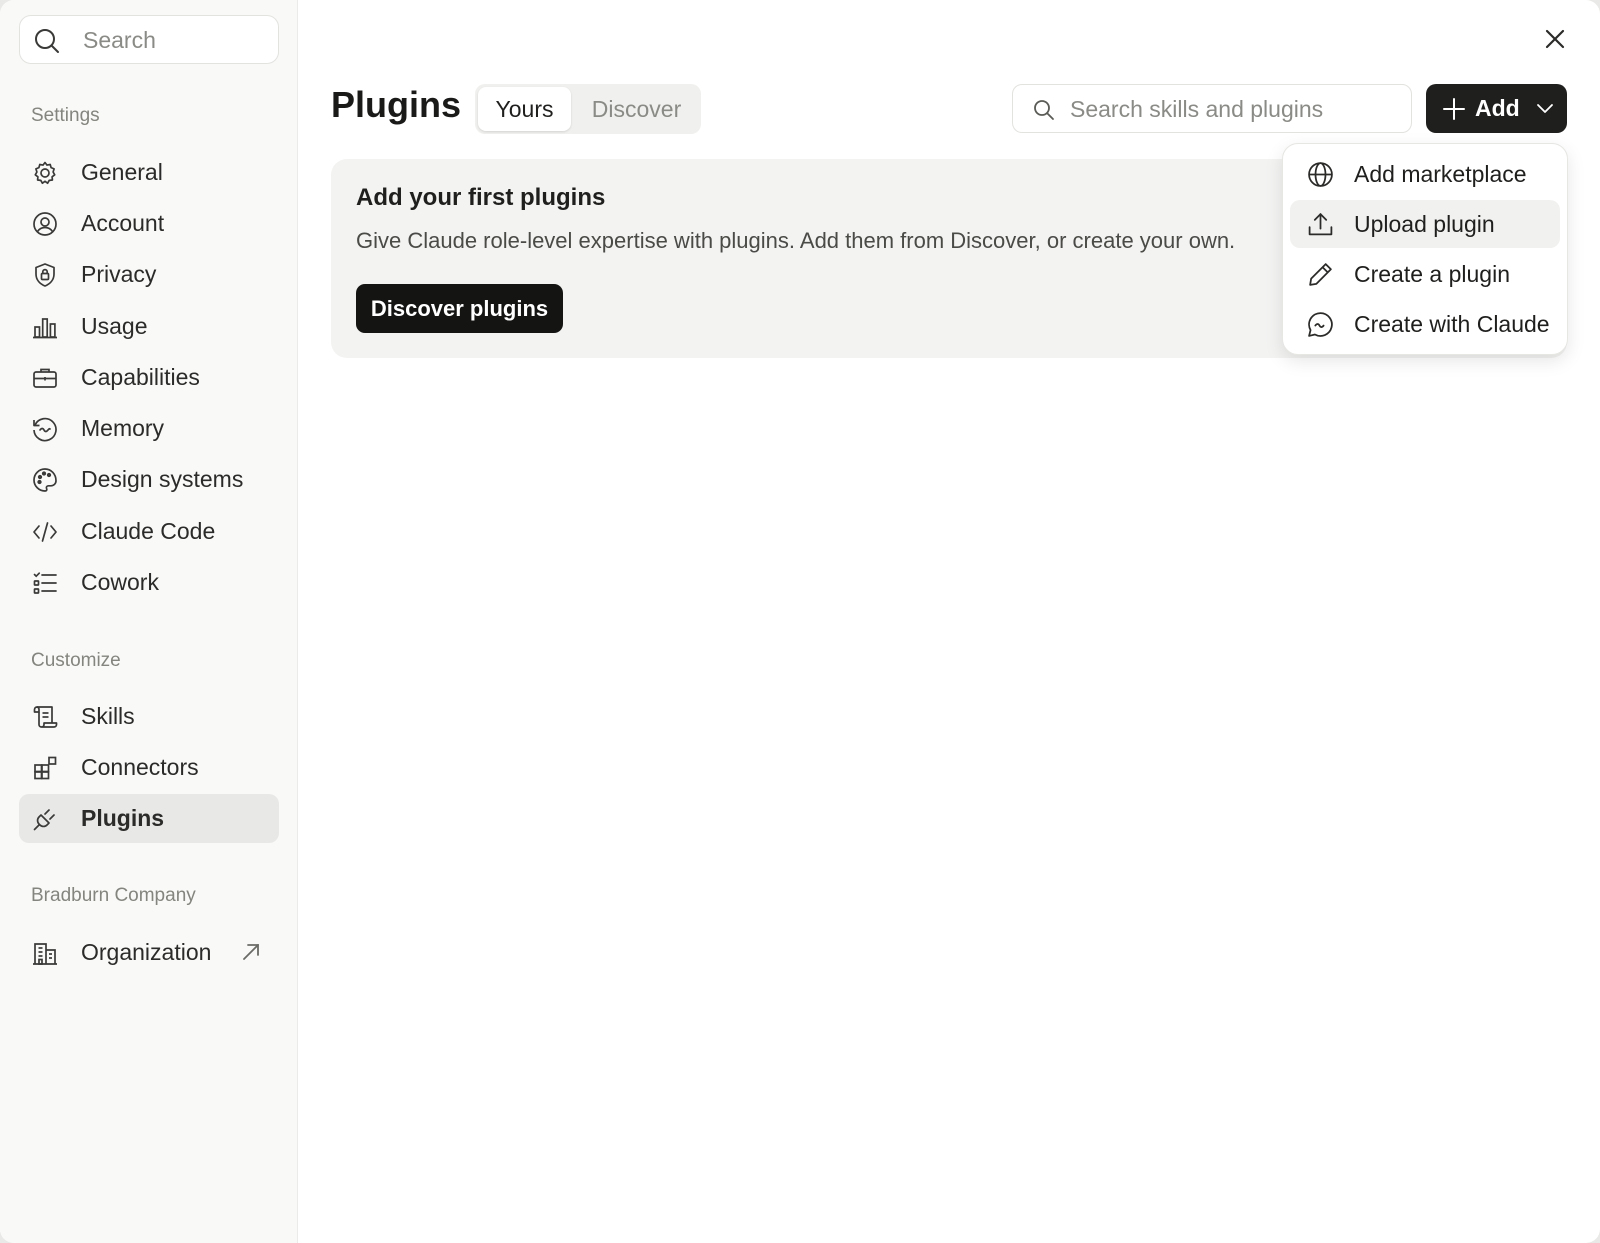 The image size is (1600, 1243). I want to click on menu-item-upload-plugin: Upload plugin, so click(1425, 224).